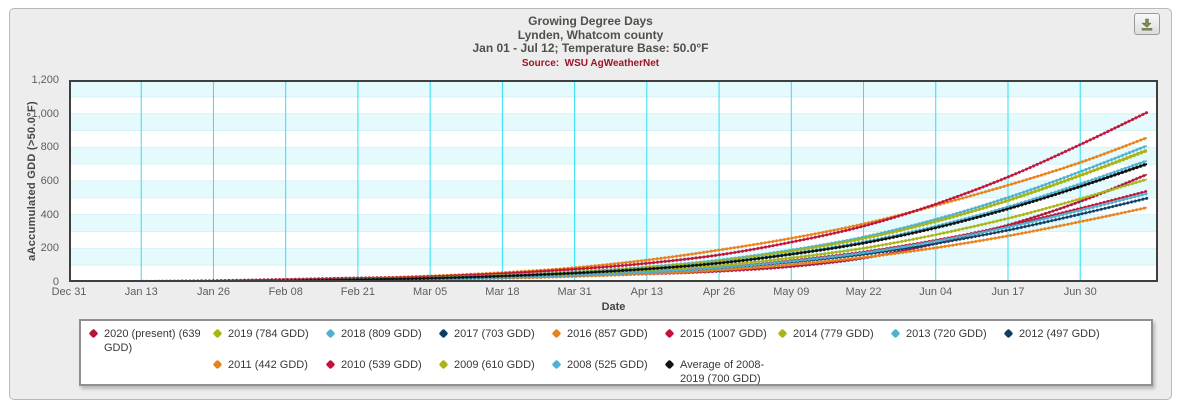 The height and width of the screenshot is (407, 1181). I want to click on legend-item-2017: 2017 (703 GDD), so click(494, 341).